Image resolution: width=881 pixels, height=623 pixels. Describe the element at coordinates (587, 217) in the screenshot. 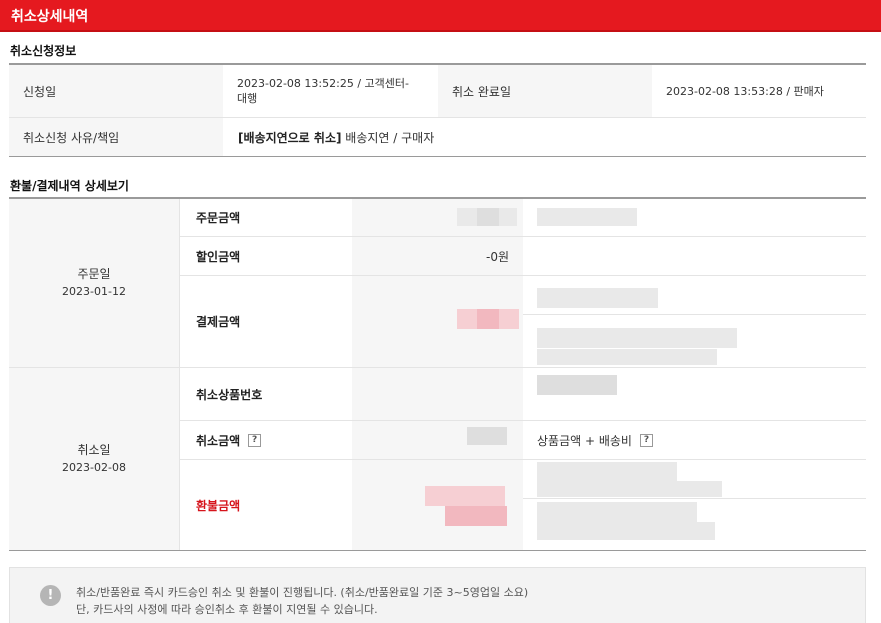

I see `redacted-order-detail` at that location.